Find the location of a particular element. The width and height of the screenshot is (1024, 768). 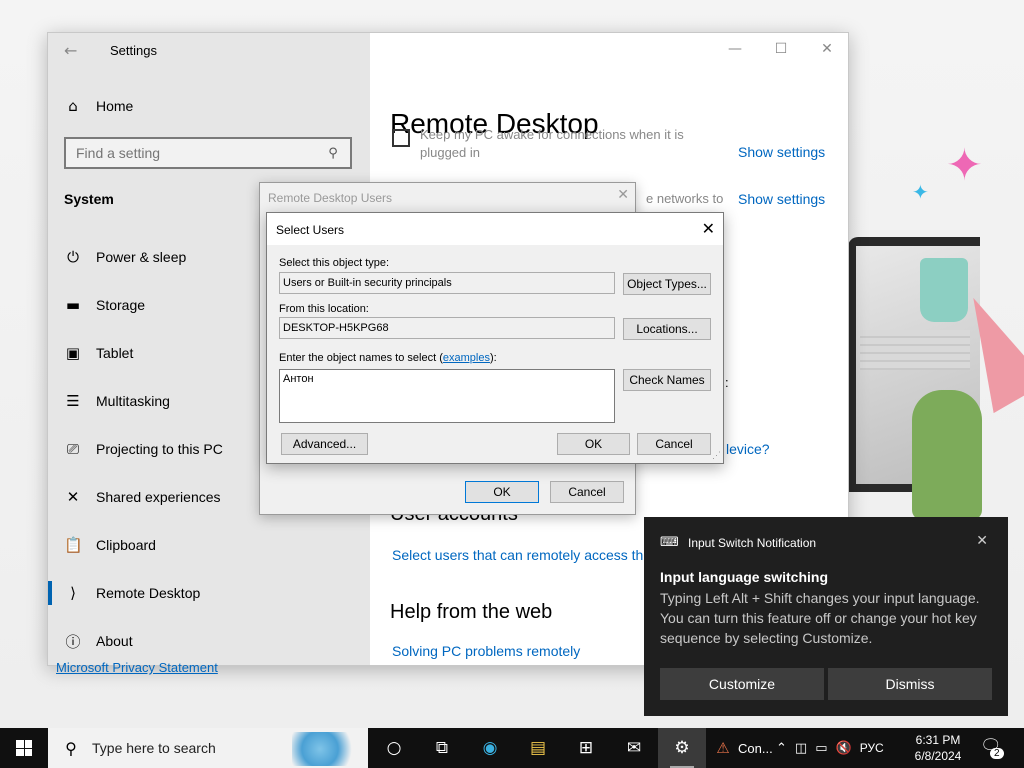

clock-time: 6:31 PM is located at coordinates (938, 740).